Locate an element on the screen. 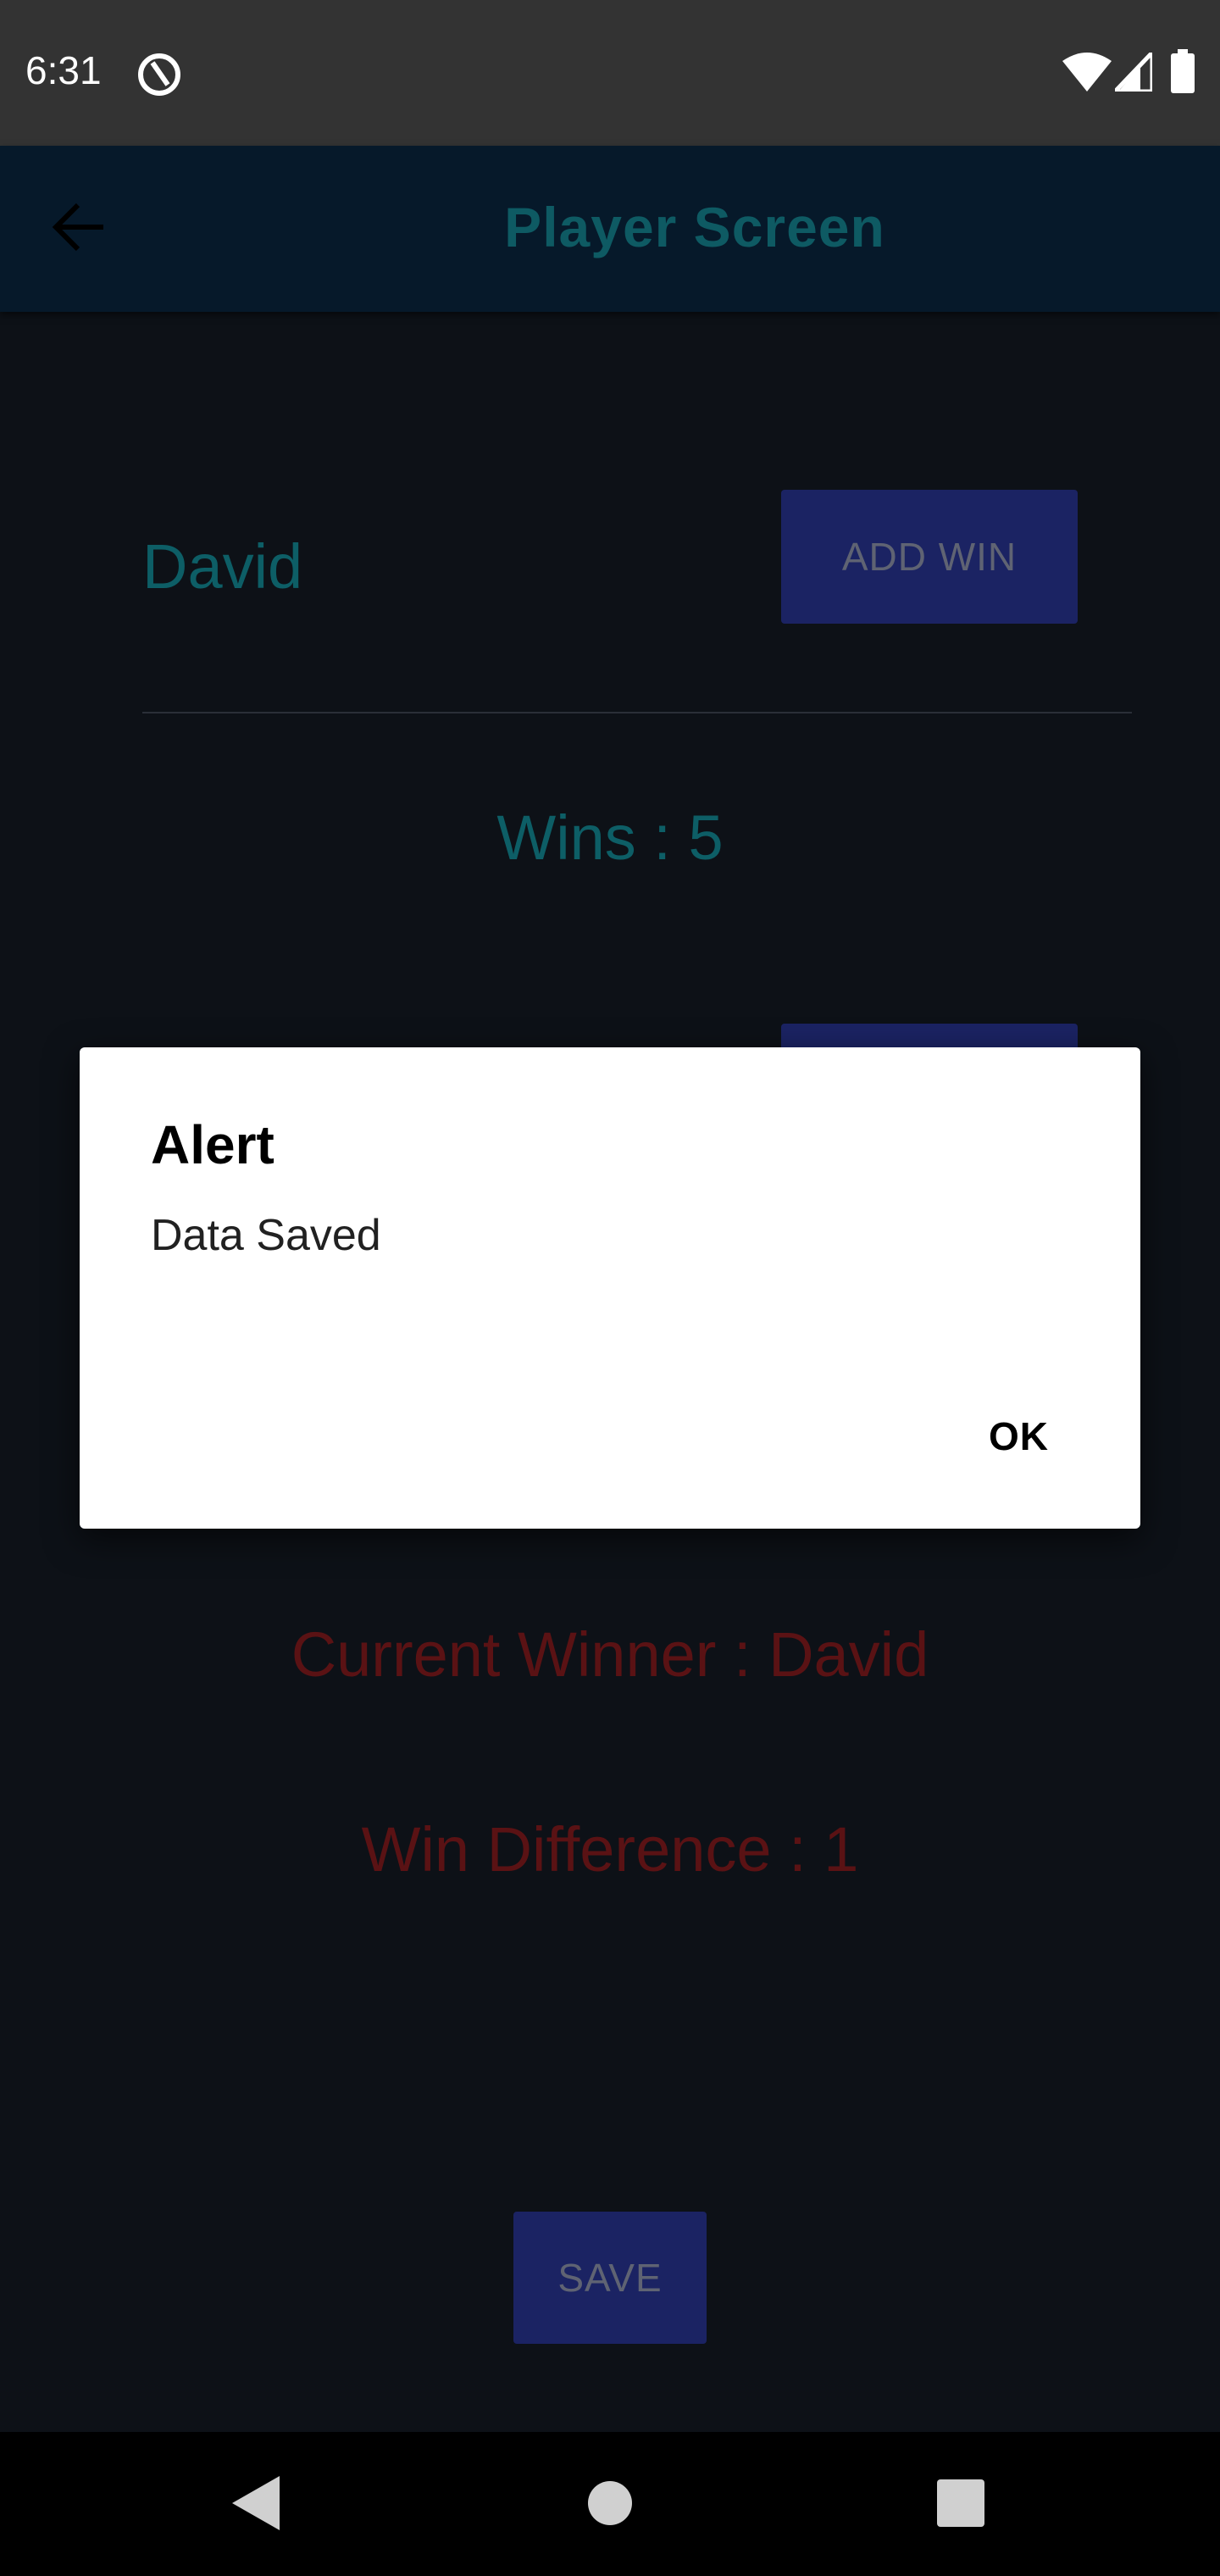 The image size is (1220, 2576). save-button: SAVE is located at coordinates (610, 2278).